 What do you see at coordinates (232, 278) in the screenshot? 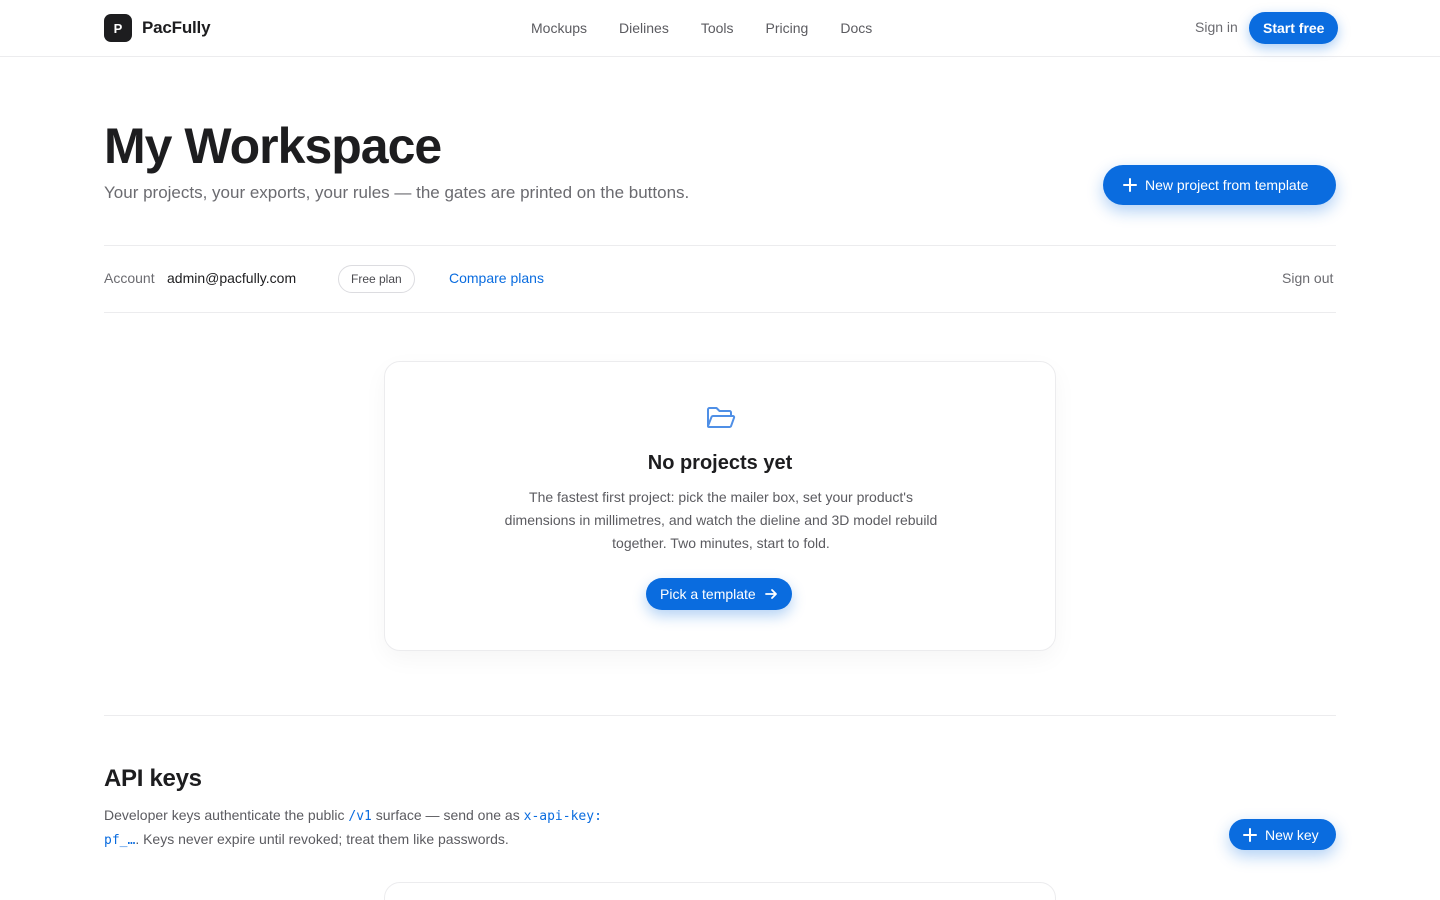
I see `account-email: admin@pacfully.com` at bounding box center [232, 278].